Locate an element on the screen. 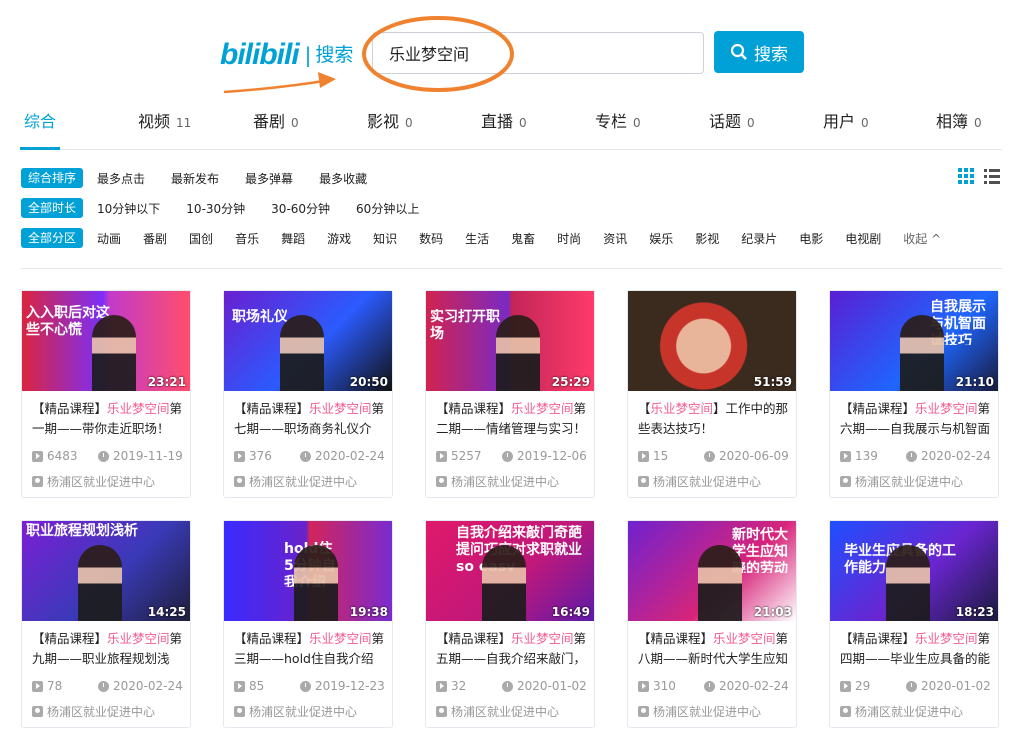 This screenshot has height=749, width=1024. video-thumbnail: 职业旅程规划浅析 14:25 is located at coordinates (106, 571).